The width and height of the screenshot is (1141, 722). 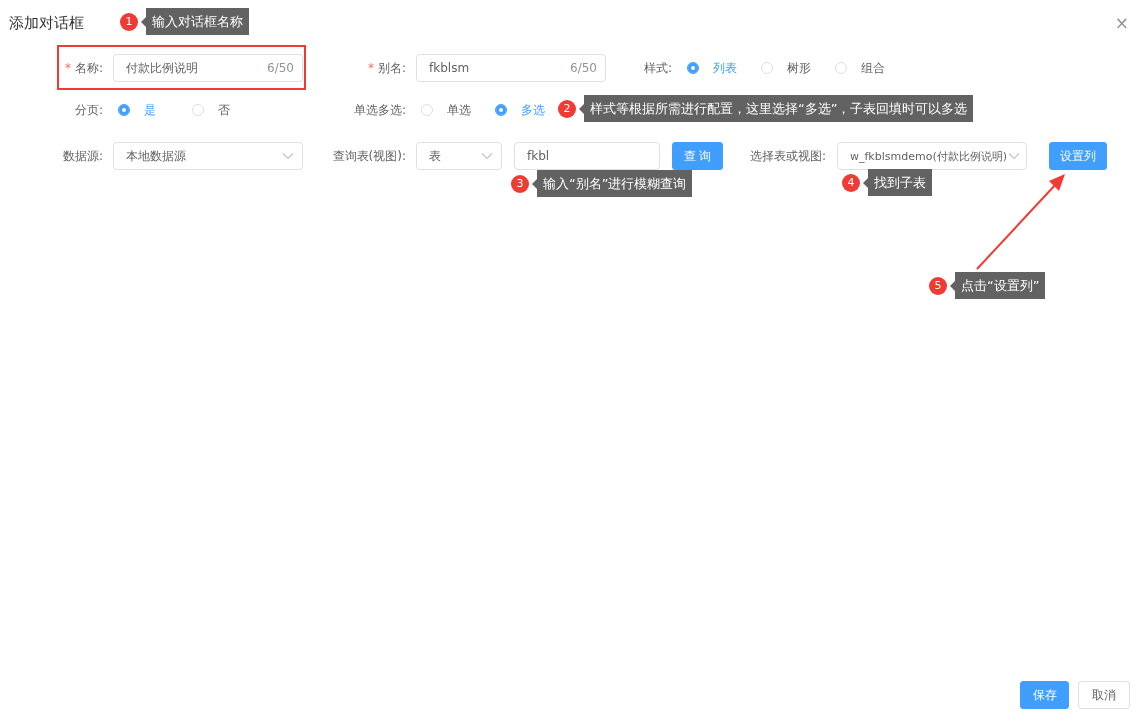 What do you see at coordinates (587, 156) in the screenshot?
I see `input-field: fkbl` at bounding box center [587, 156].